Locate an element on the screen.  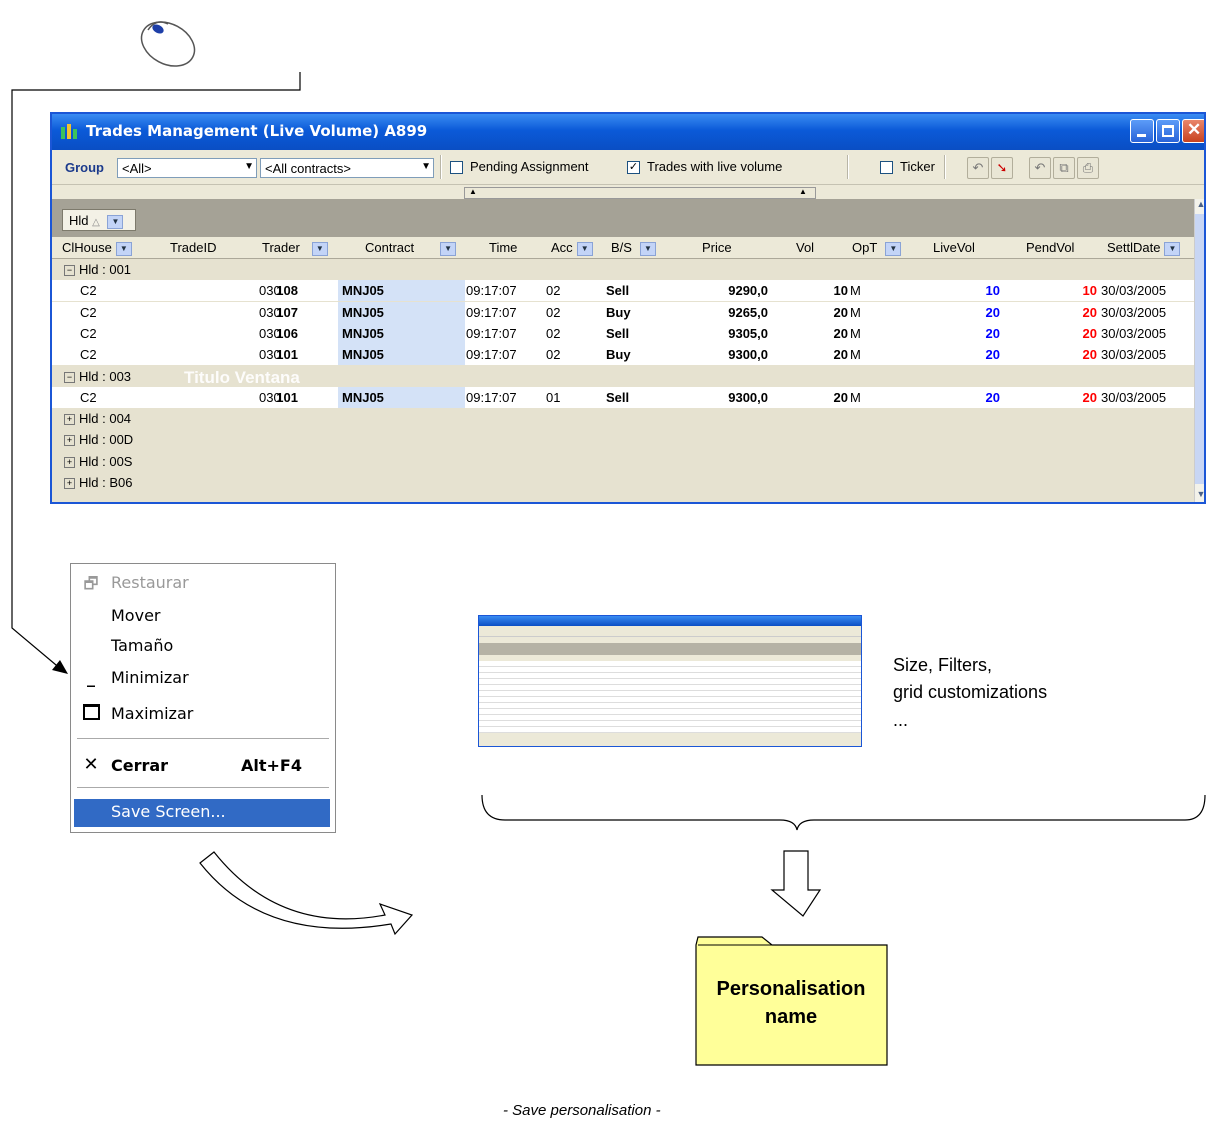
folder-label: Personalisation name is located at coordinates (791, 1003).